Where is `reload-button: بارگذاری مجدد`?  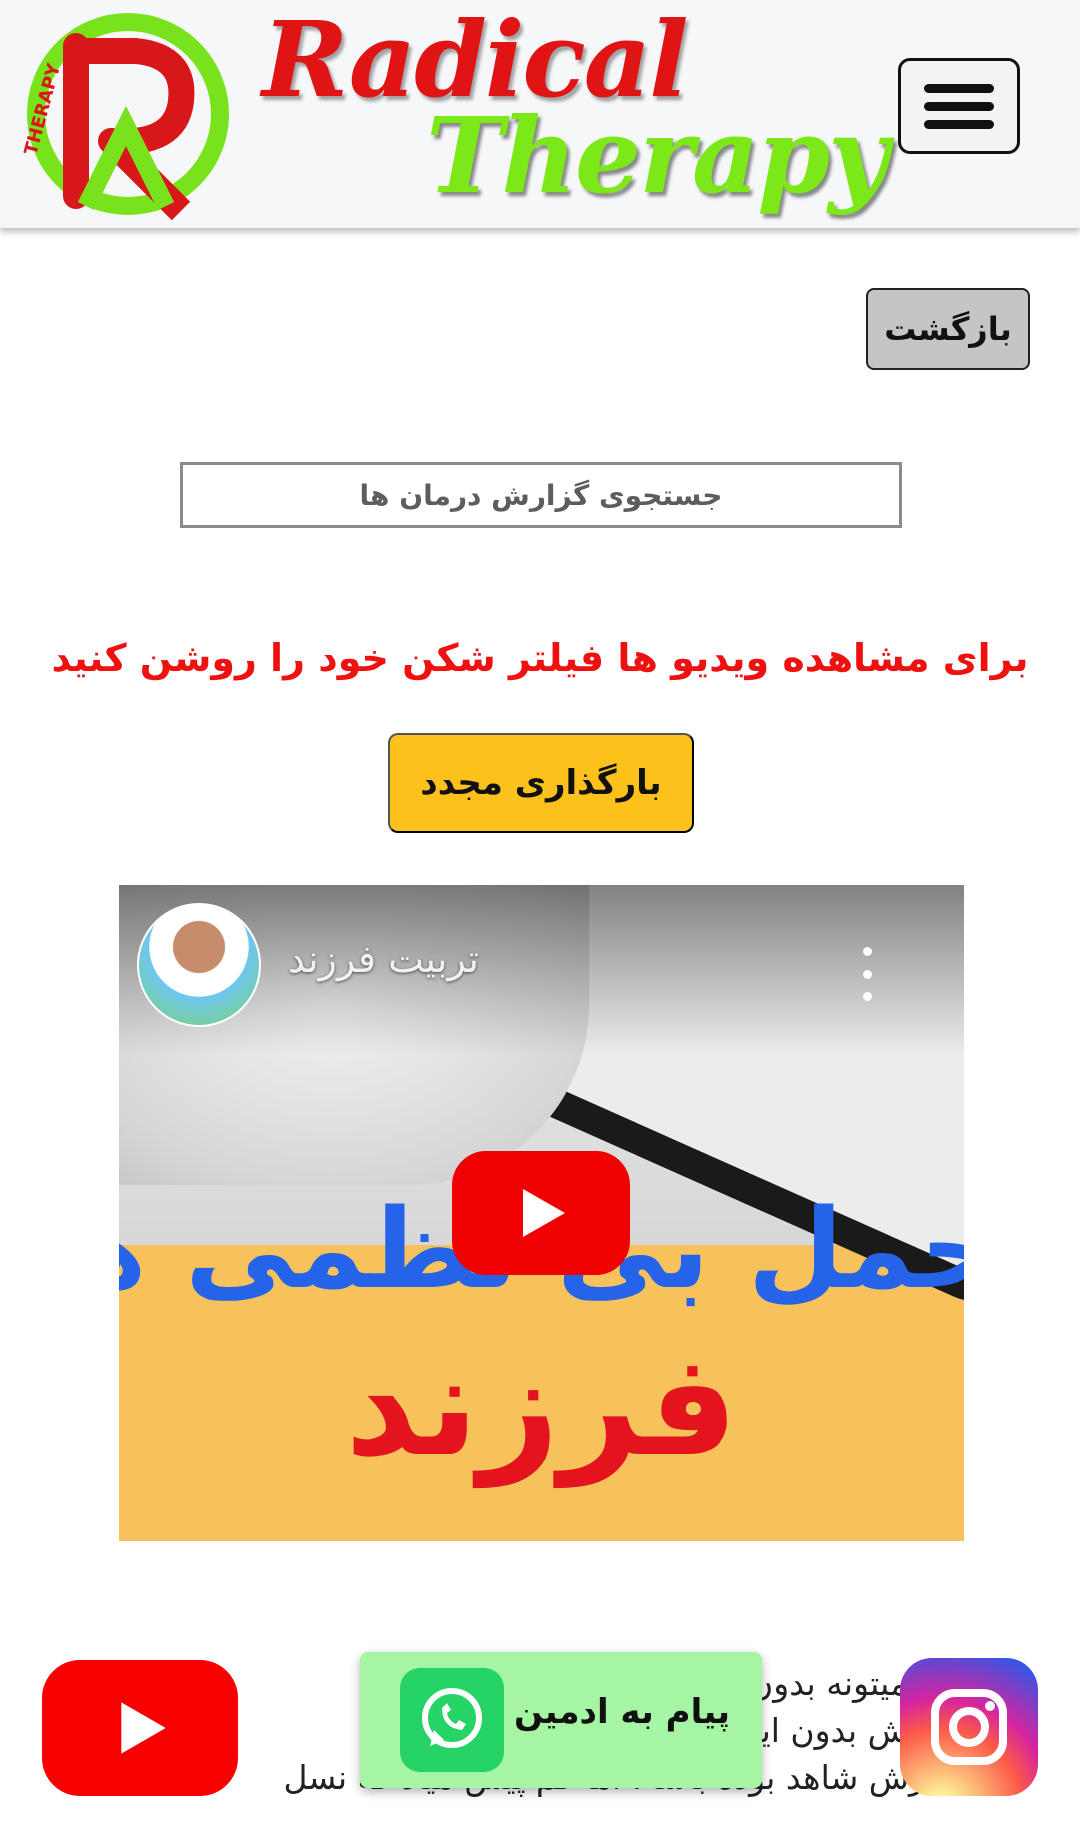 reload-button: بارگذاری مجدد is located at coordinates (541, 783).